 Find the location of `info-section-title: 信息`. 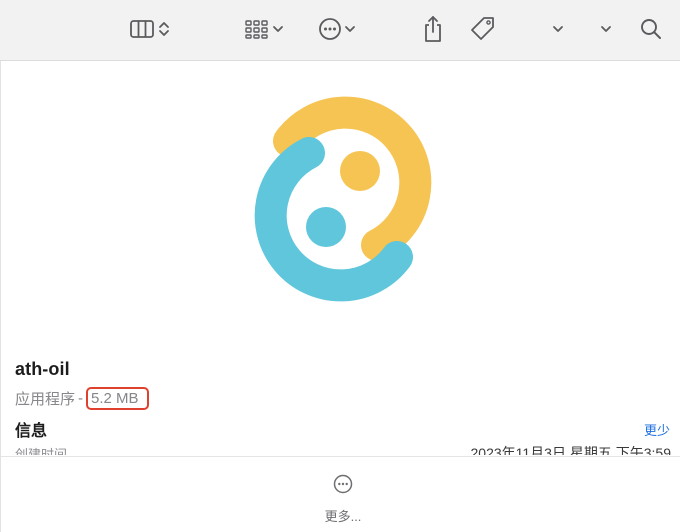

info-section-title: 信息 is located at coordinates (31, 431).